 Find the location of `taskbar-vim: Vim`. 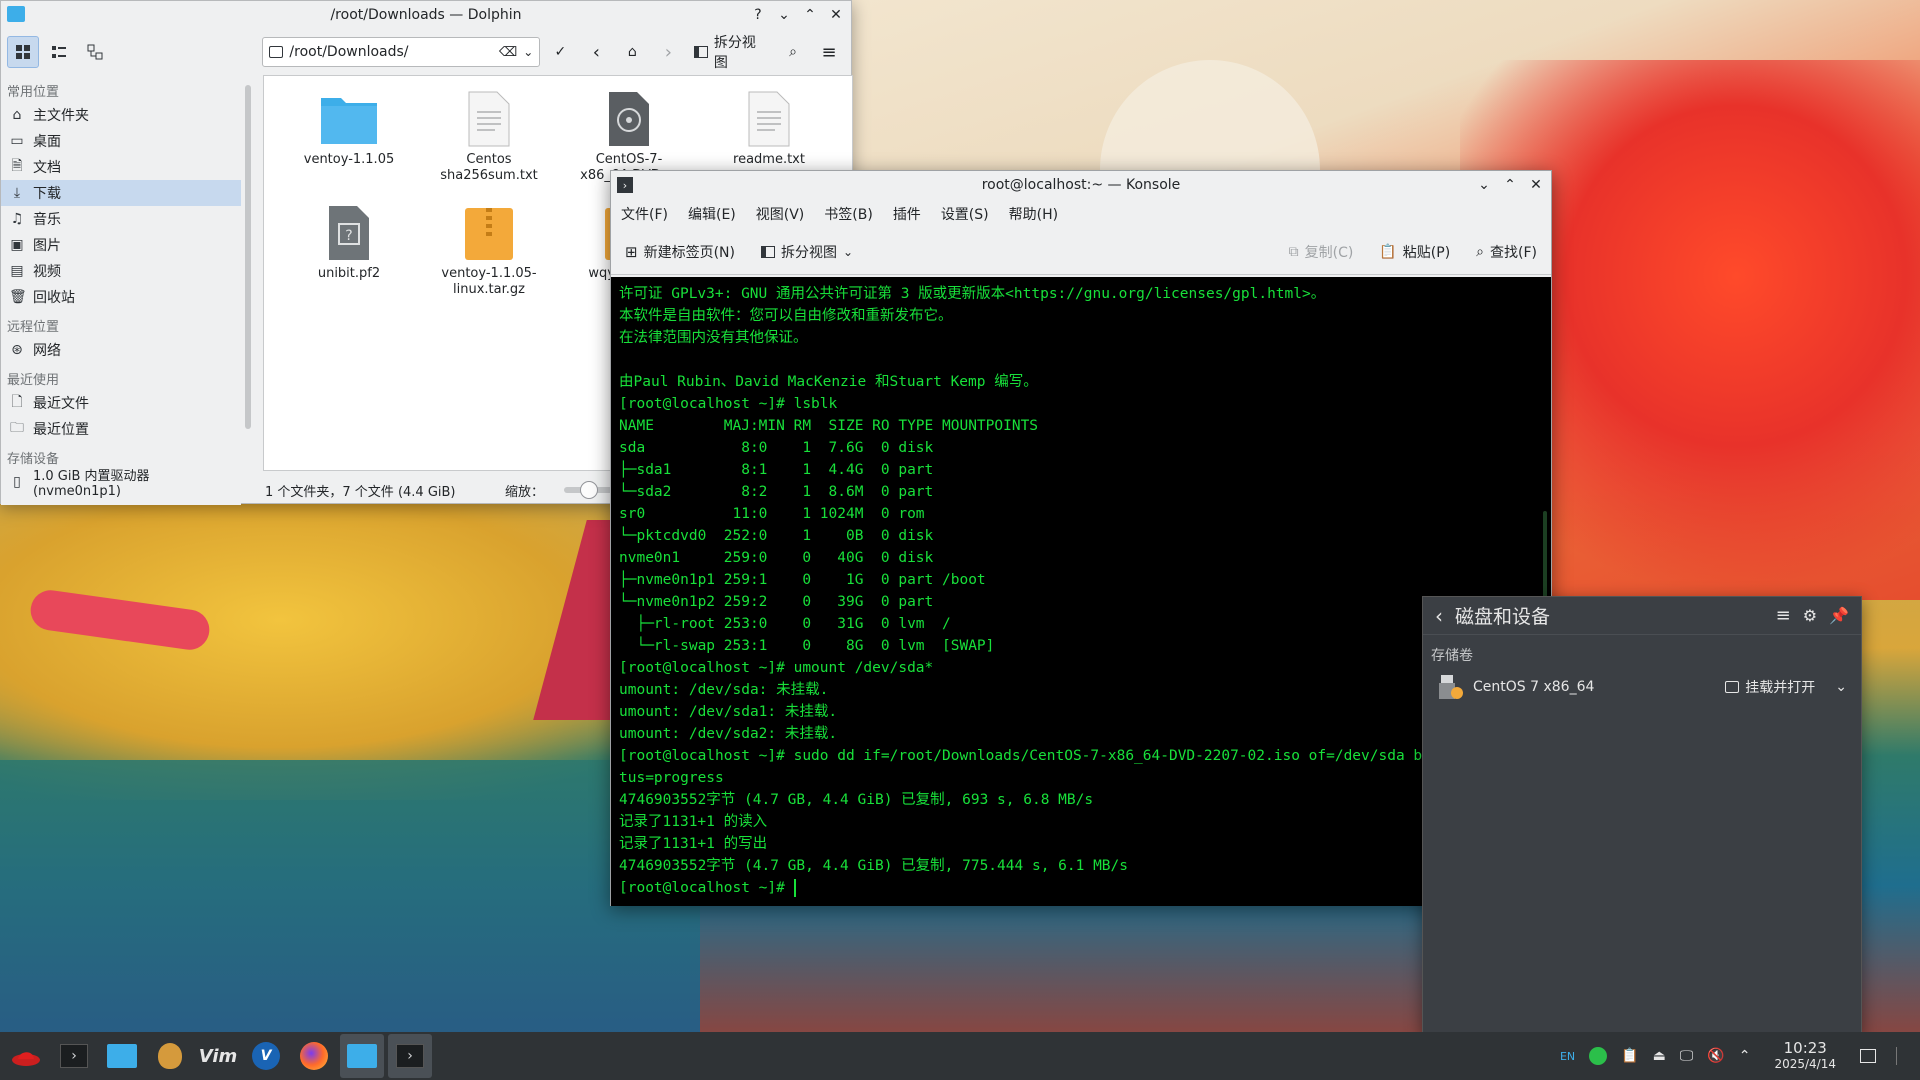

taskbar-vim: Vim is located at coordinates (218, 1056).